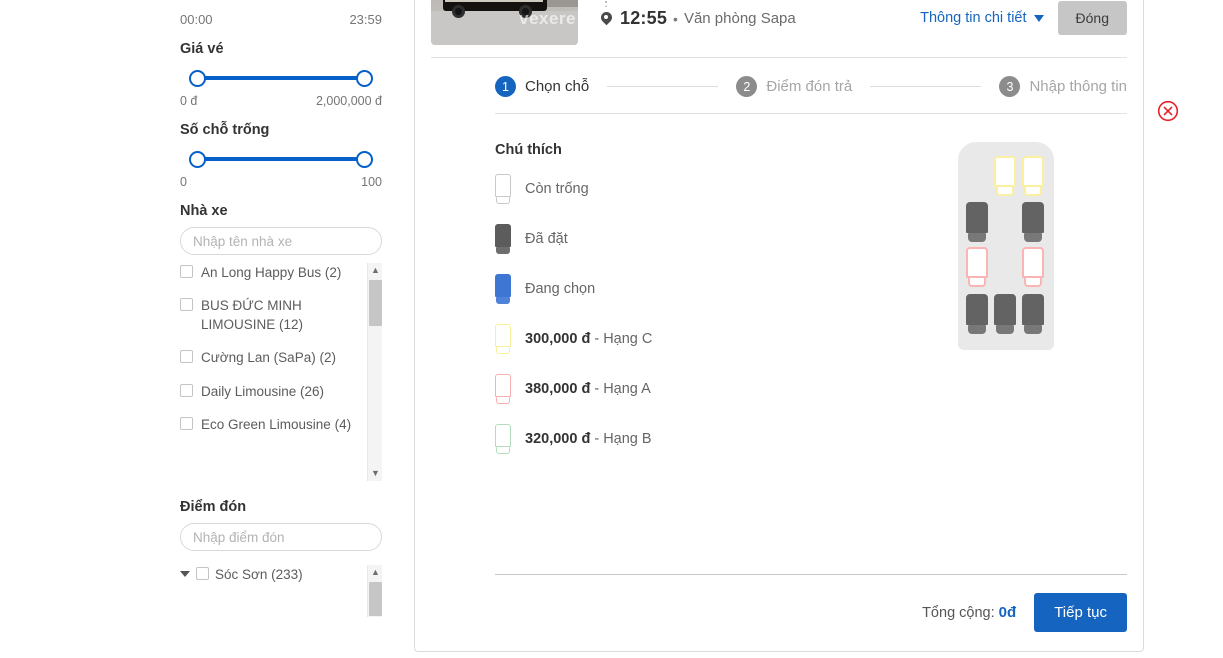 The width and height of the screenshot is (1223, 658). Describe the element at coordinates (623, 339) in the screenshot. I see `legend-label: - Hạng C` at that location.